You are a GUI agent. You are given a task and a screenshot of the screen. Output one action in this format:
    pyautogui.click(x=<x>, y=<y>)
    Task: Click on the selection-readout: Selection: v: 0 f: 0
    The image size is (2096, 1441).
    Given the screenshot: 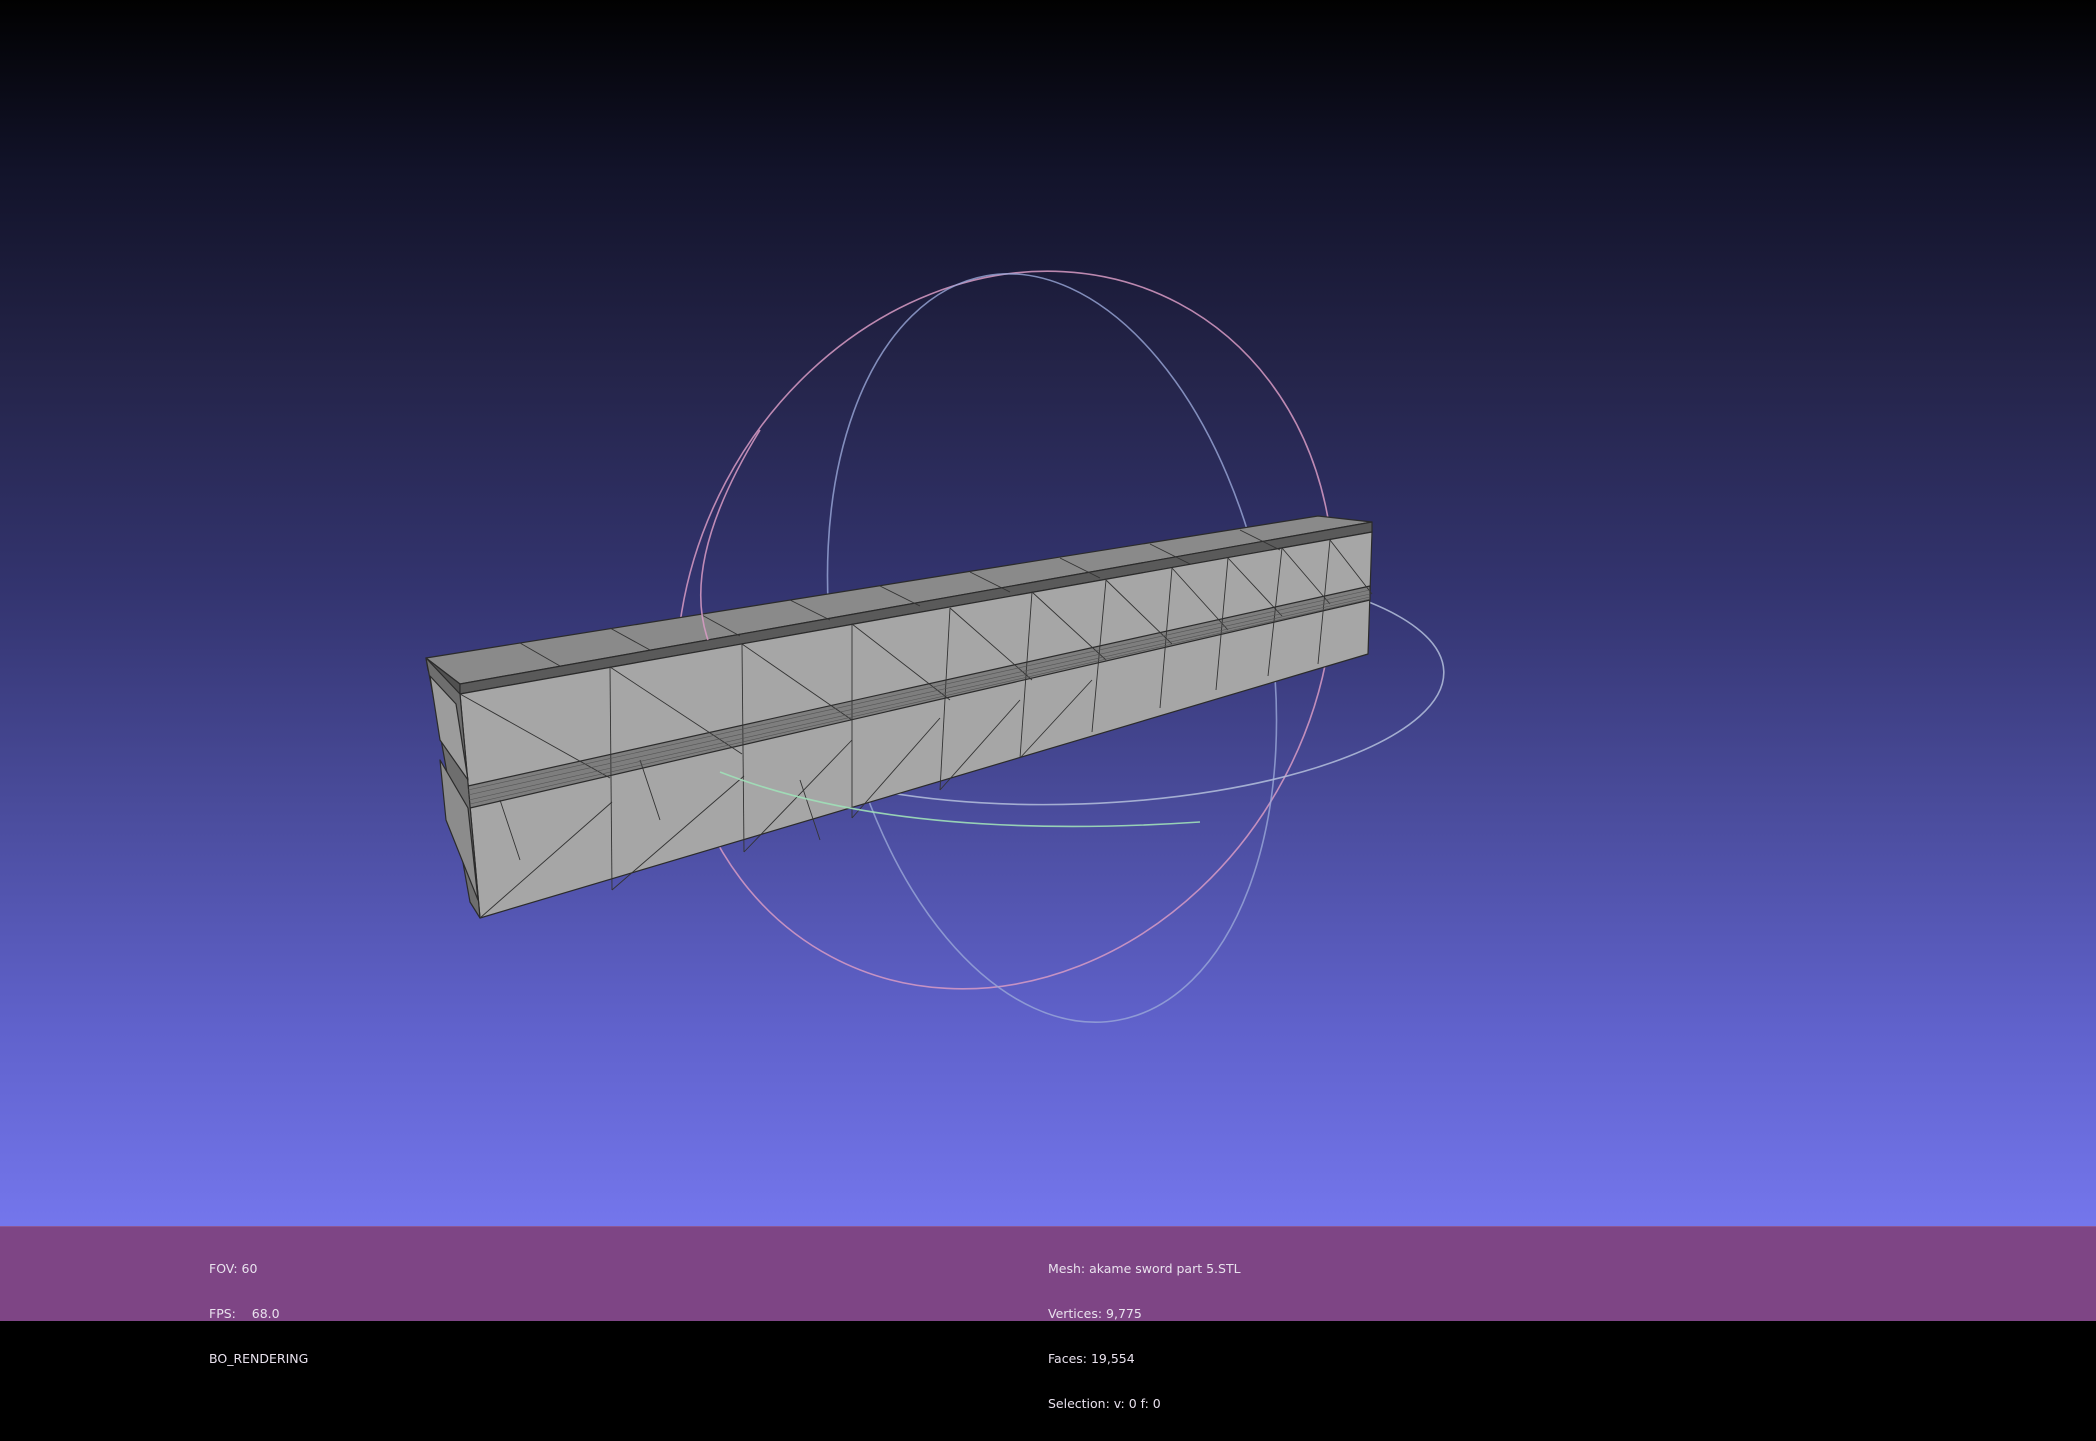 What is the action you would take?
    pyautogui.click(x=1104, y=1403)
    